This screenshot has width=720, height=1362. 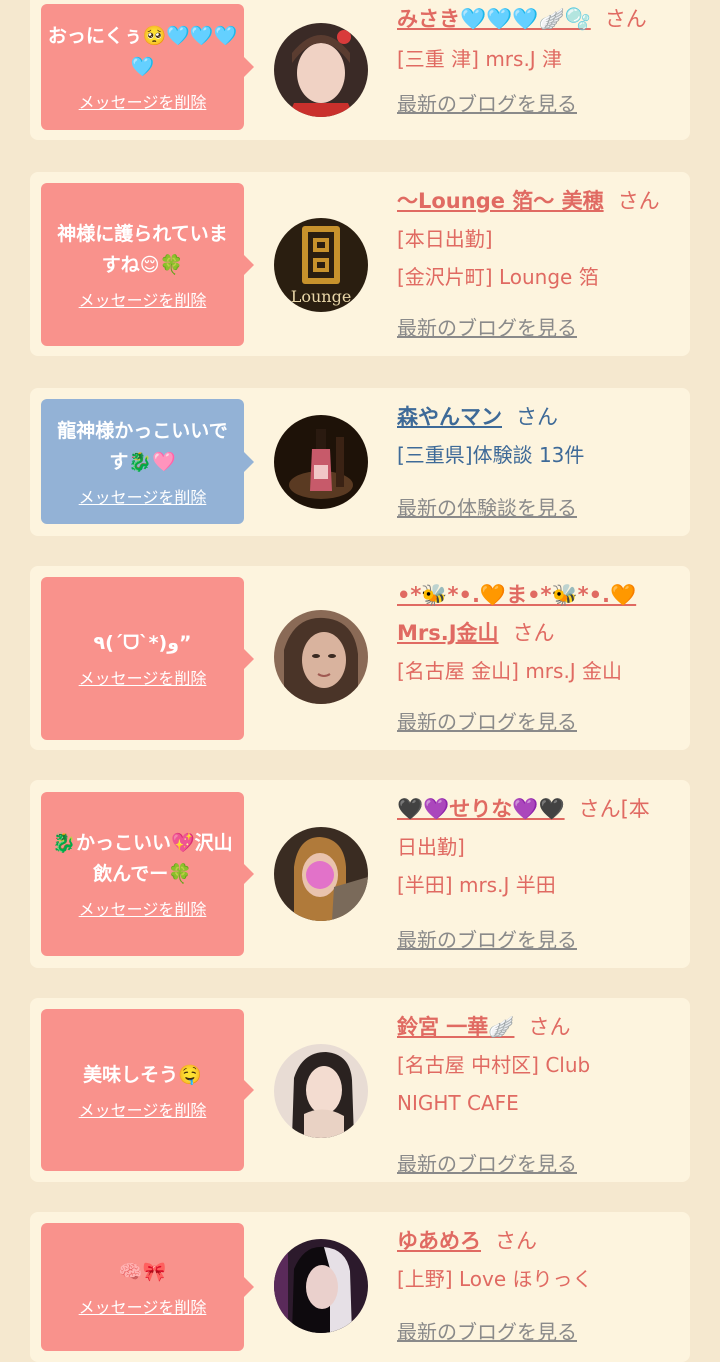 I want to click on message-text: 神様に護られていますね😌🍀, so click(x=142, y=249).